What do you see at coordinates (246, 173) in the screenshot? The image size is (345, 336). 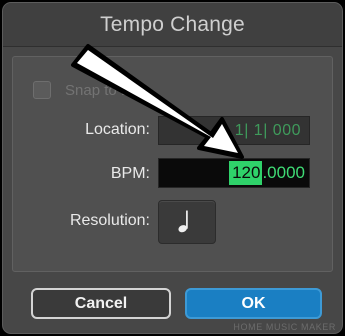 I see `bpm-value-selected: 120` at bounding box center [246, 173].